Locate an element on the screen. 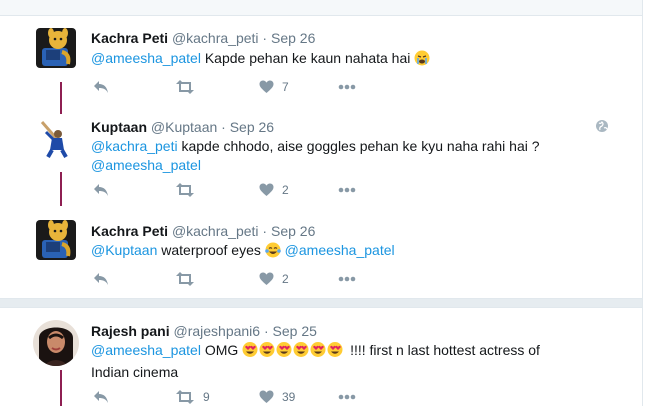  retweet-count: 9 is located at coordinates (206, 397).